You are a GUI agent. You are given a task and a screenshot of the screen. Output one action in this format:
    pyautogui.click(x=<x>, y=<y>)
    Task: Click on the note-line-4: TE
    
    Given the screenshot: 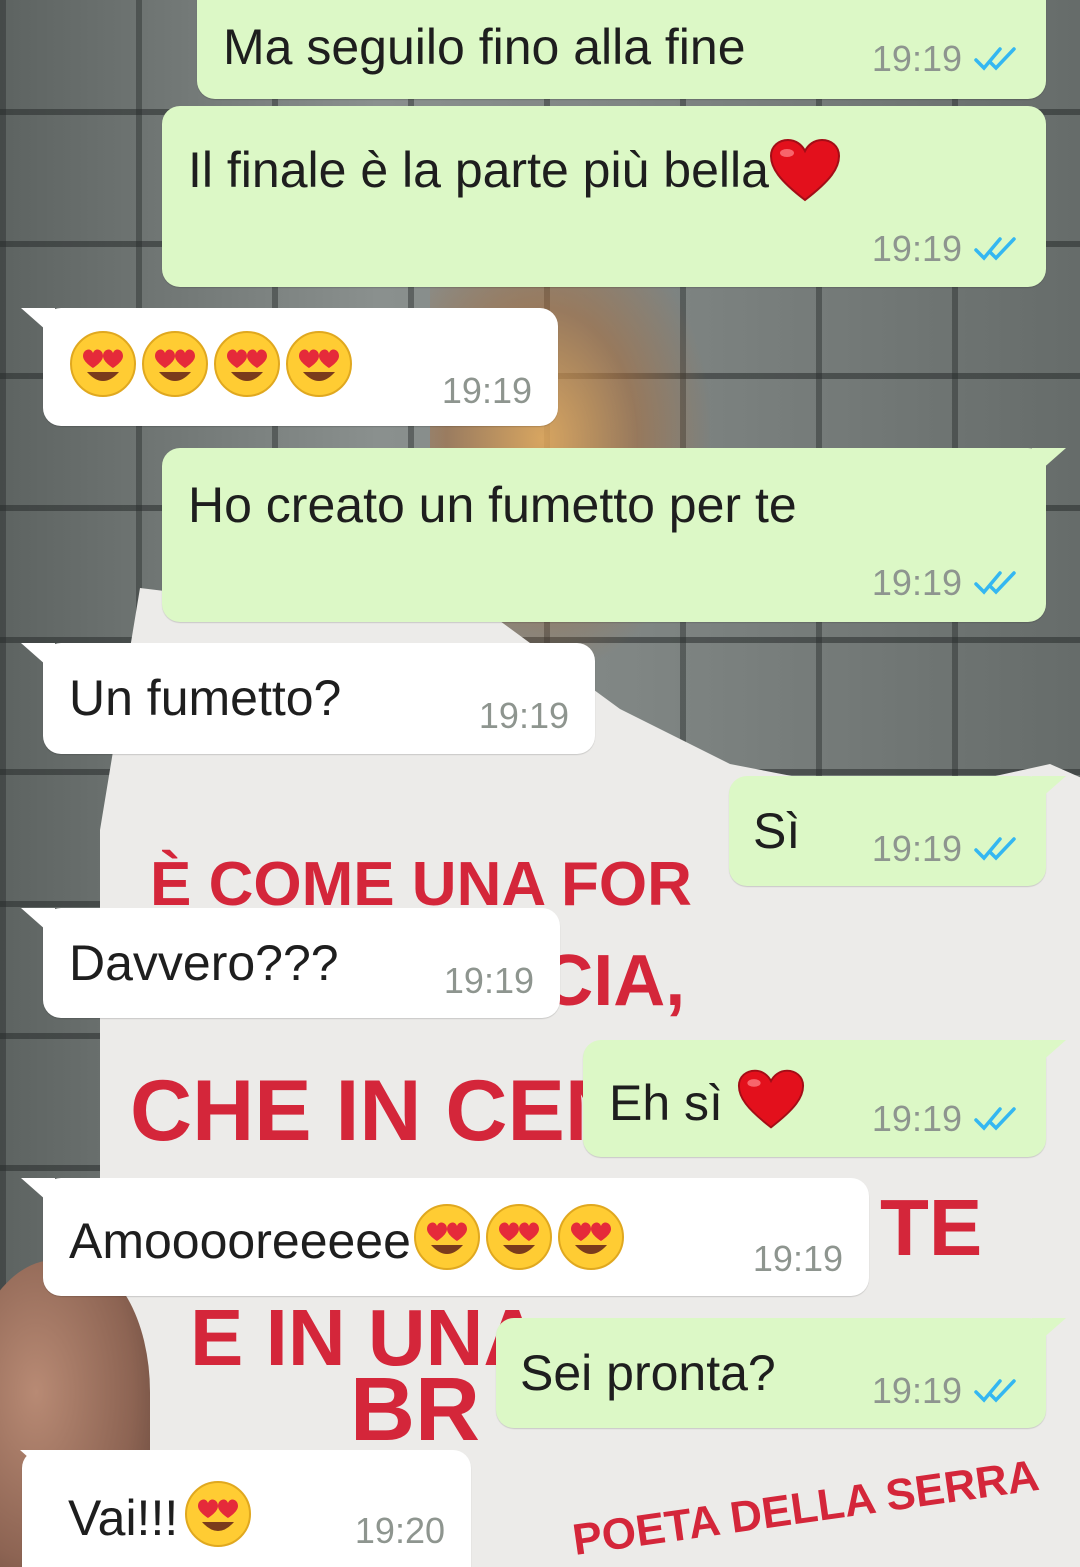 What is the action you would take?
    pyautogui.click(x=931, y=1227)
    